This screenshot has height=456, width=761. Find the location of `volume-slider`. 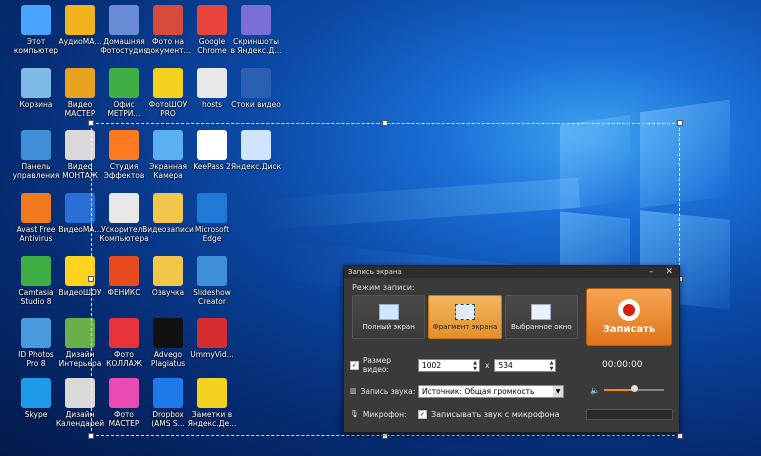

volume-slider is located at coordinates (633, 388).